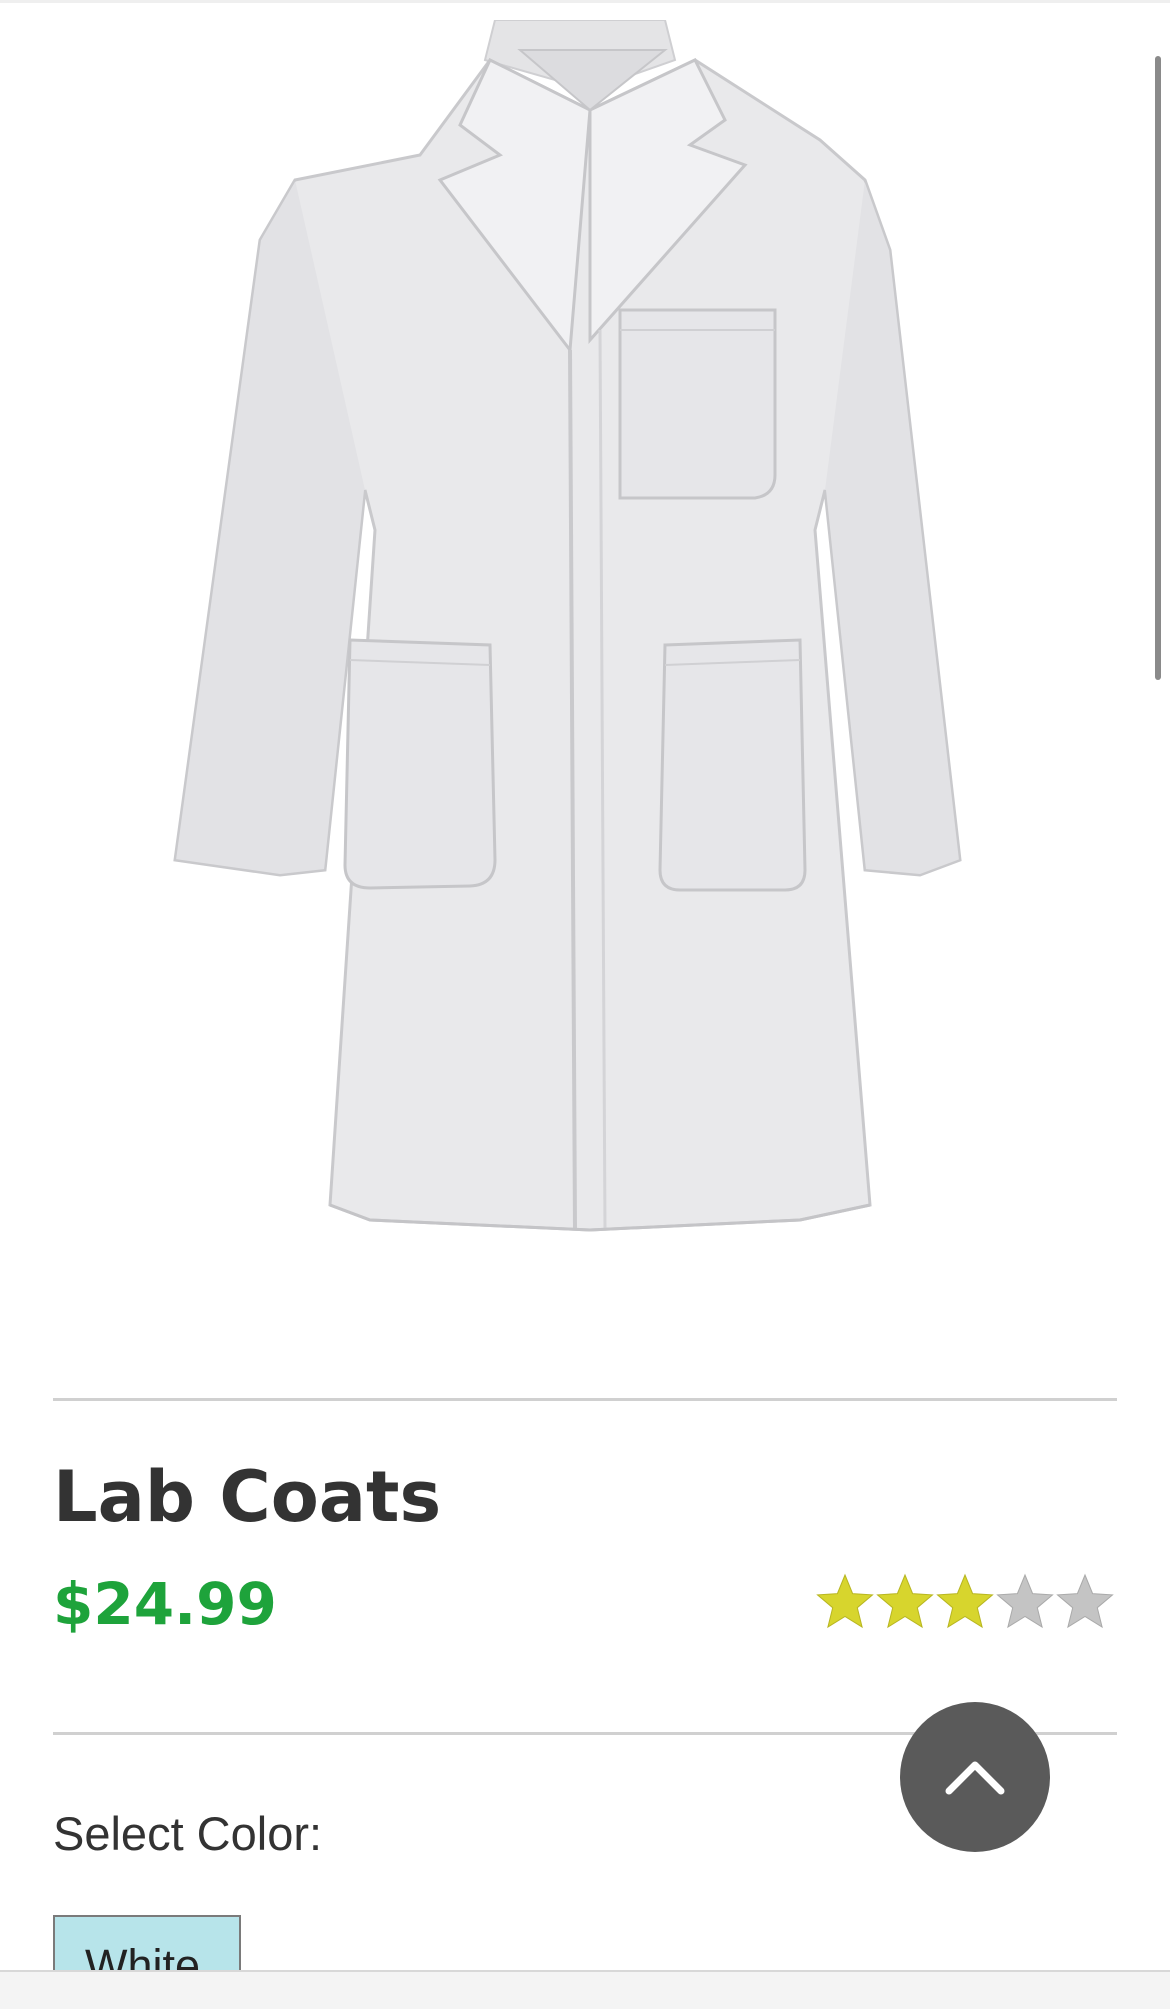 This screenshot has height=2009, width=1170. I want to click on divider, so click(585, 1399).